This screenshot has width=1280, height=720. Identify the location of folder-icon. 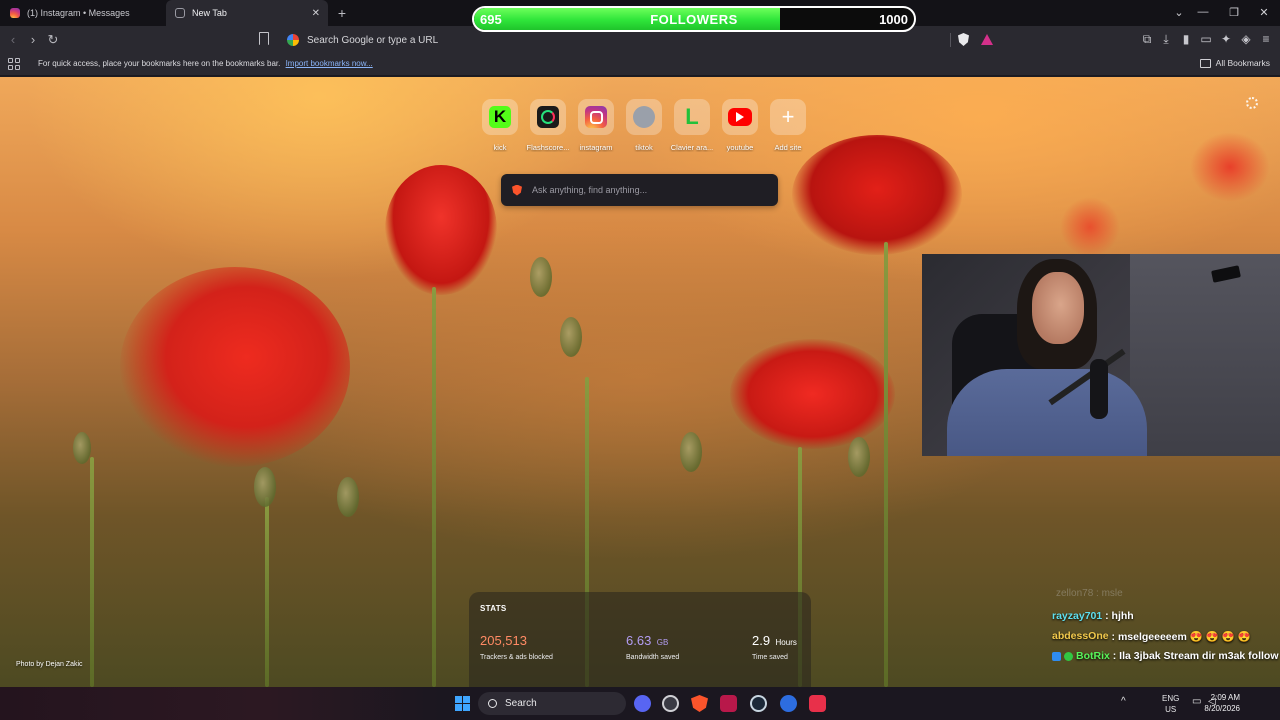
(1205, 63).